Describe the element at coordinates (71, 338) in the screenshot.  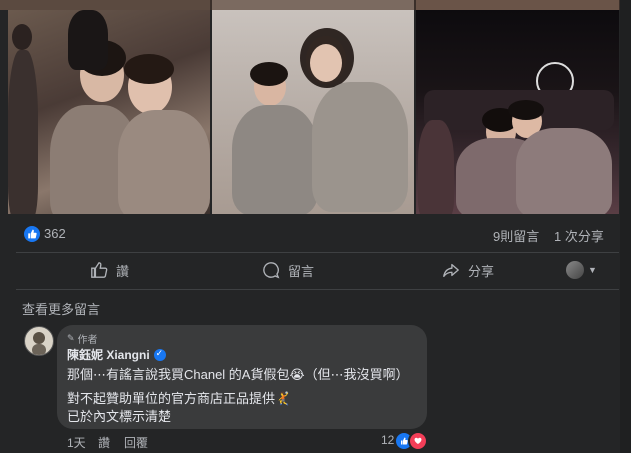
I see `pencil-icon: ✎` at that location.